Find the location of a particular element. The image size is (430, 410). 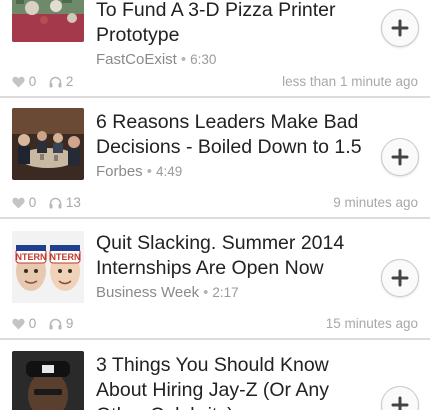

article-time-ago: less than 1 minute ago is located at coordinates (350, 81).